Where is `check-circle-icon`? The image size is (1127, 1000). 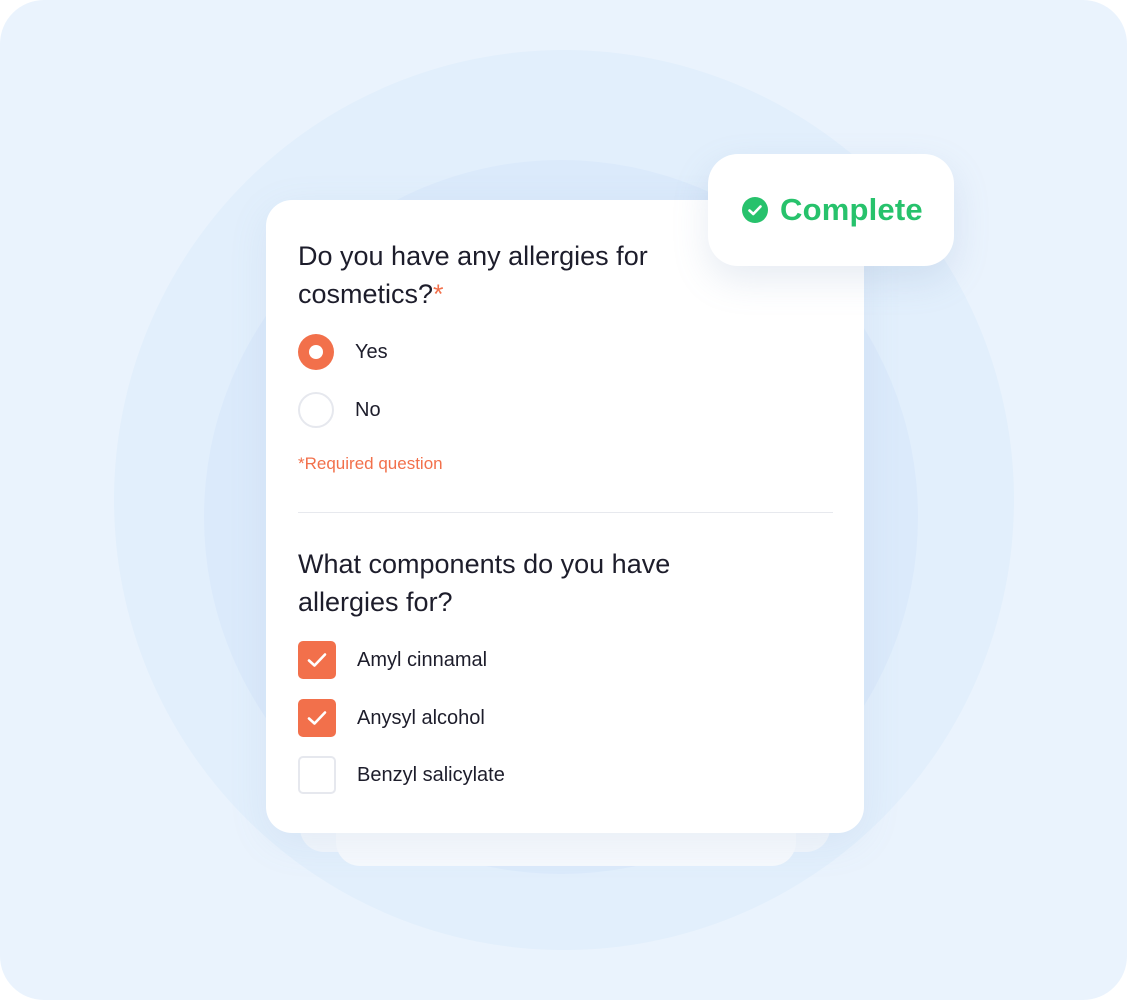 check-circle-icon is located at coordinates (755, 210).